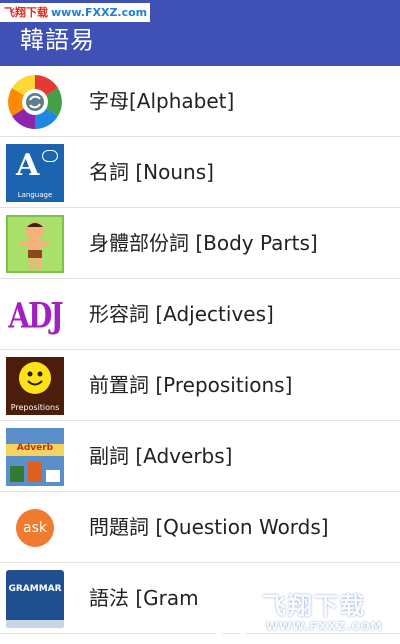 This screenshot has height=644, width=400. Describe the element at coordinates (35, 624) in the screenshot. I see `book-spine-shape` at that location.